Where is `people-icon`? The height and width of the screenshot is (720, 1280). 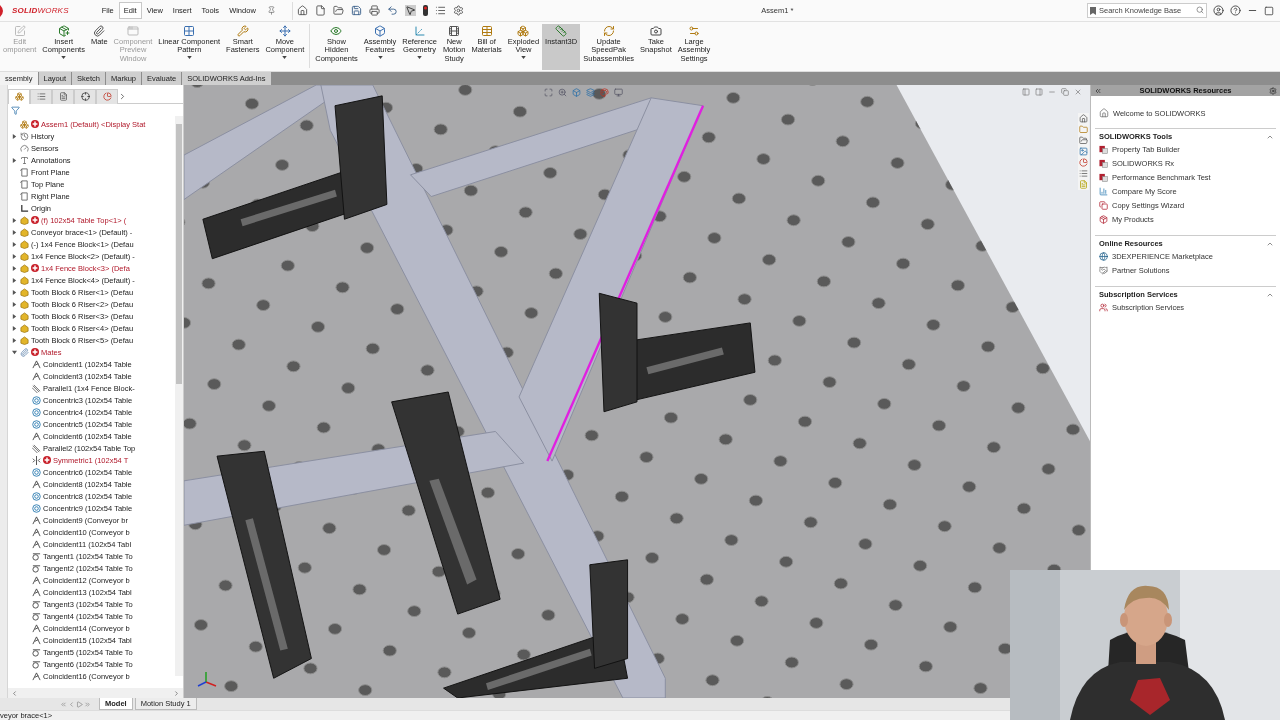 people-icon is located at coordinates (1103, 307).